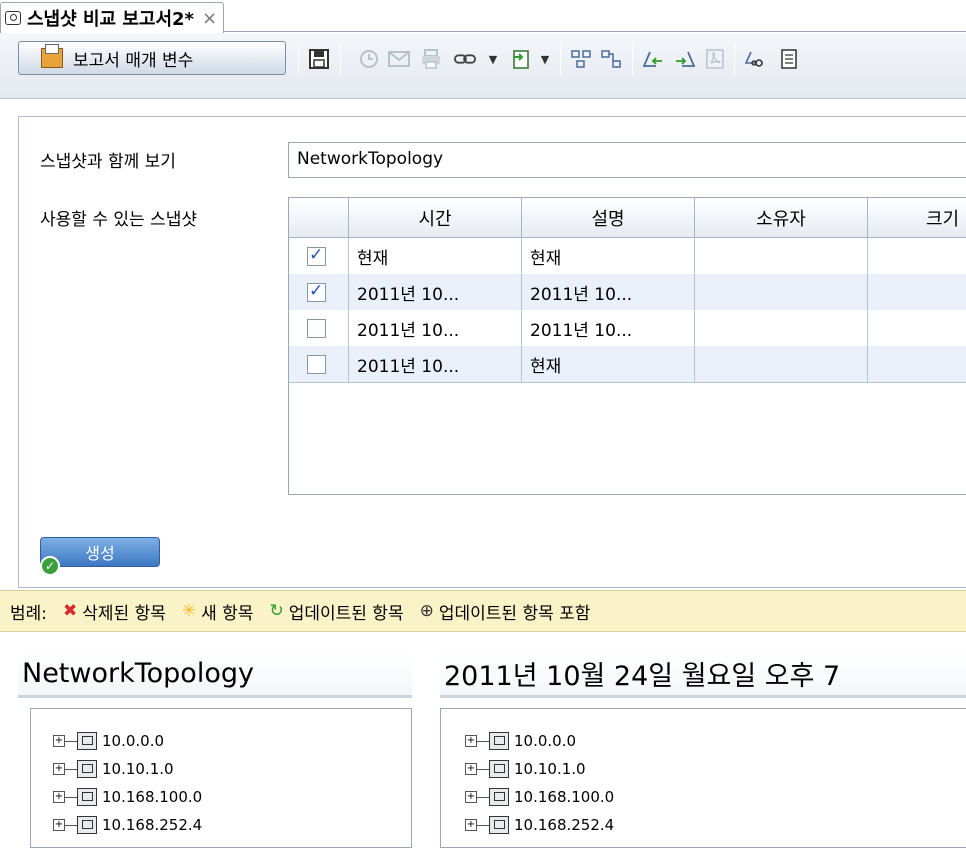  What do you see at coordinates (319, 218) in the screenshot?
I see `select-column-header` at bounding box center [319, 218].